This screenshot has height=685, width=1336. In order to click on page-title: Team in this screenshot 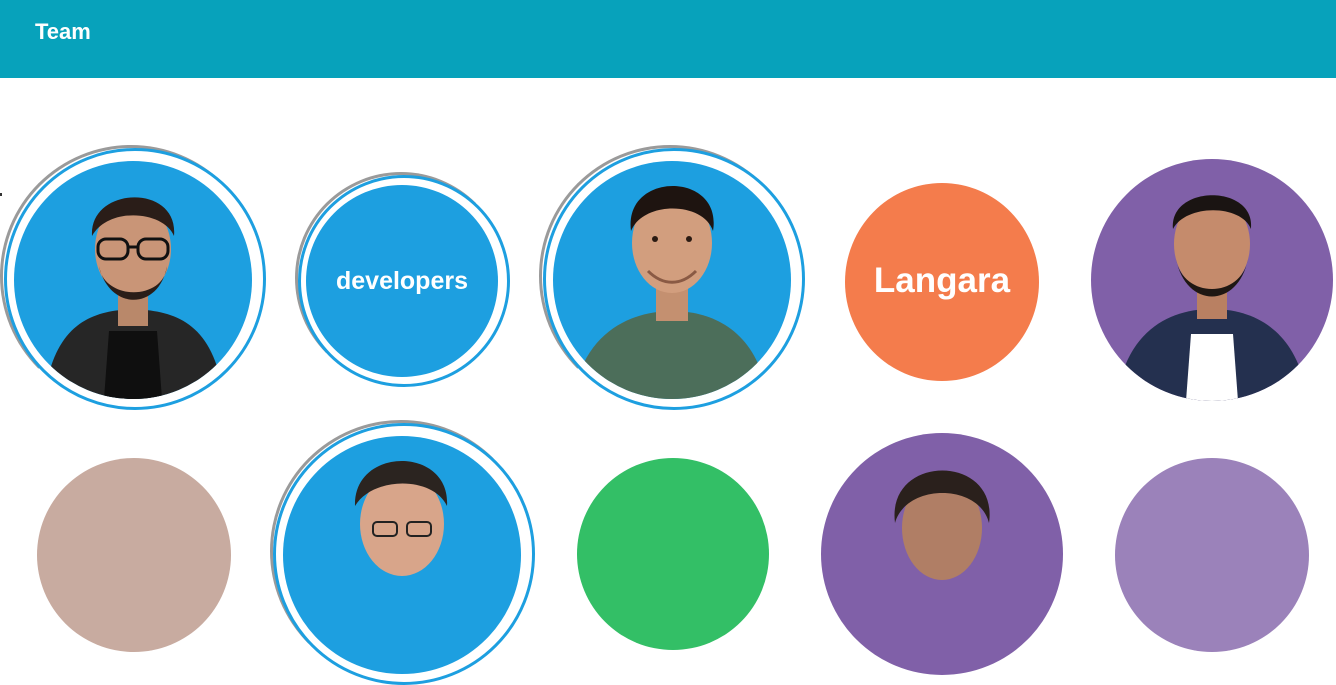, I will do `click(63, 31)`.